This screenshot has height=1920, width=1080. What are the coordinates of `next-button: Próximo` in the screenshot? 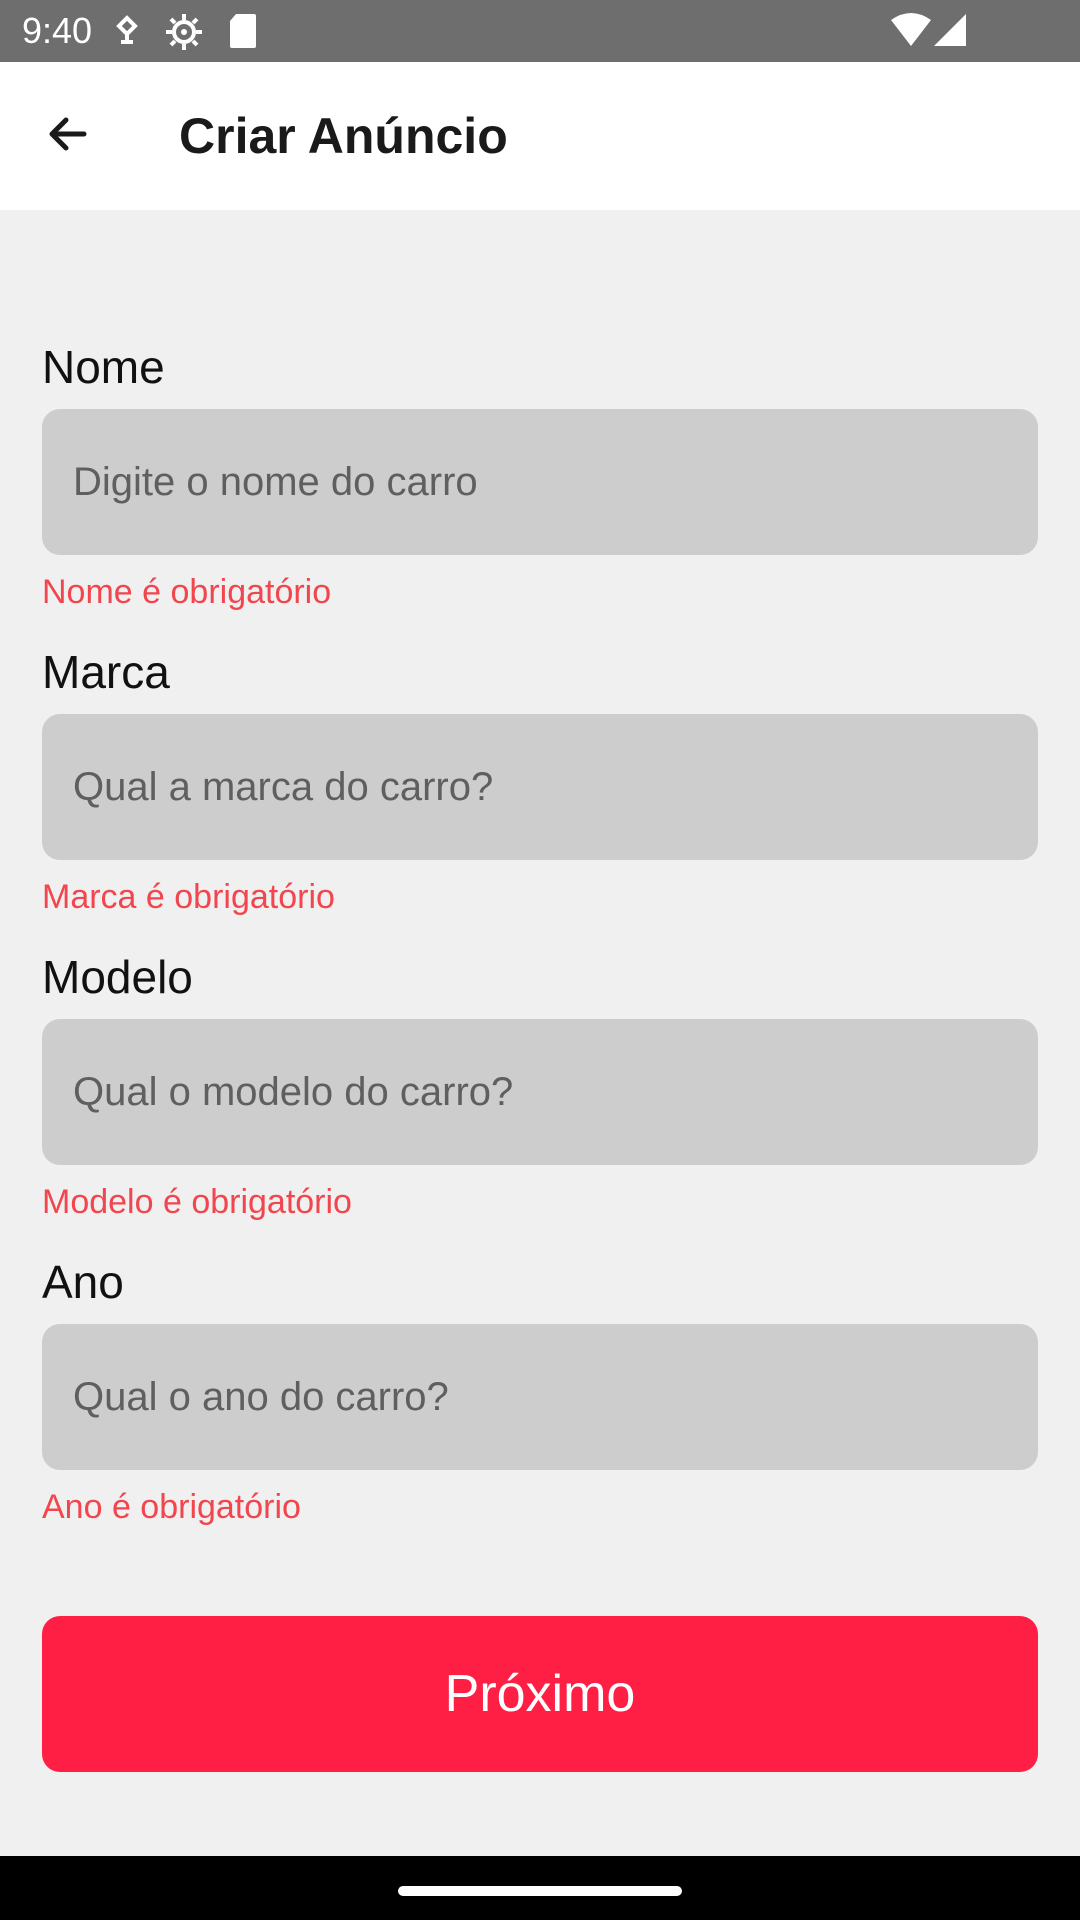 It's located at (540, 1694).